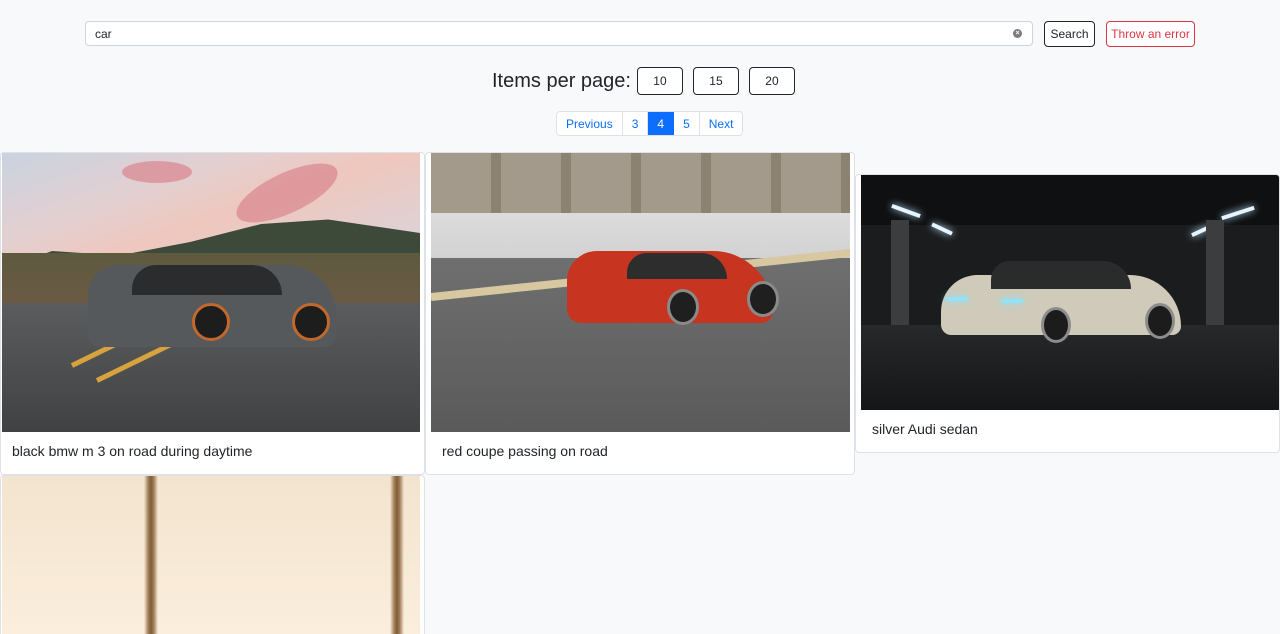 This screenshot has width=1280, height=634. What do you see at coordinates (636, 123) in the screenshot?
I see `pagination-page-3: 3` at bounding box center [636, 123].